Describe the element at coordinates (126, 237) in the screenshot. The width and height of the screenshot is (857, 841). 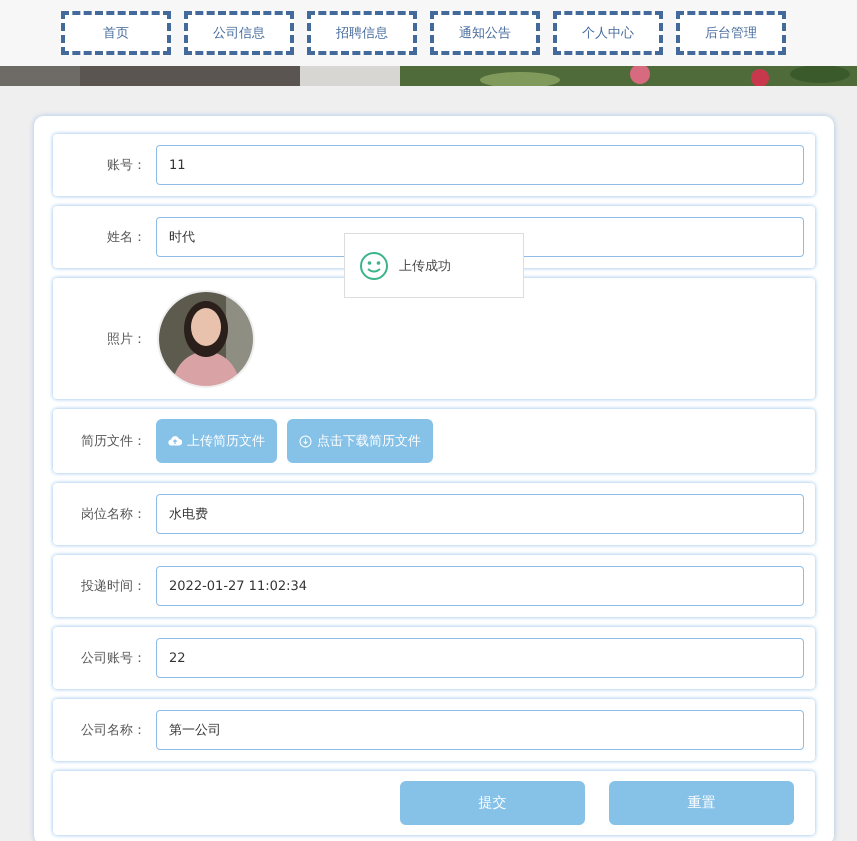
I see `field-label: 姓名：` at that location.